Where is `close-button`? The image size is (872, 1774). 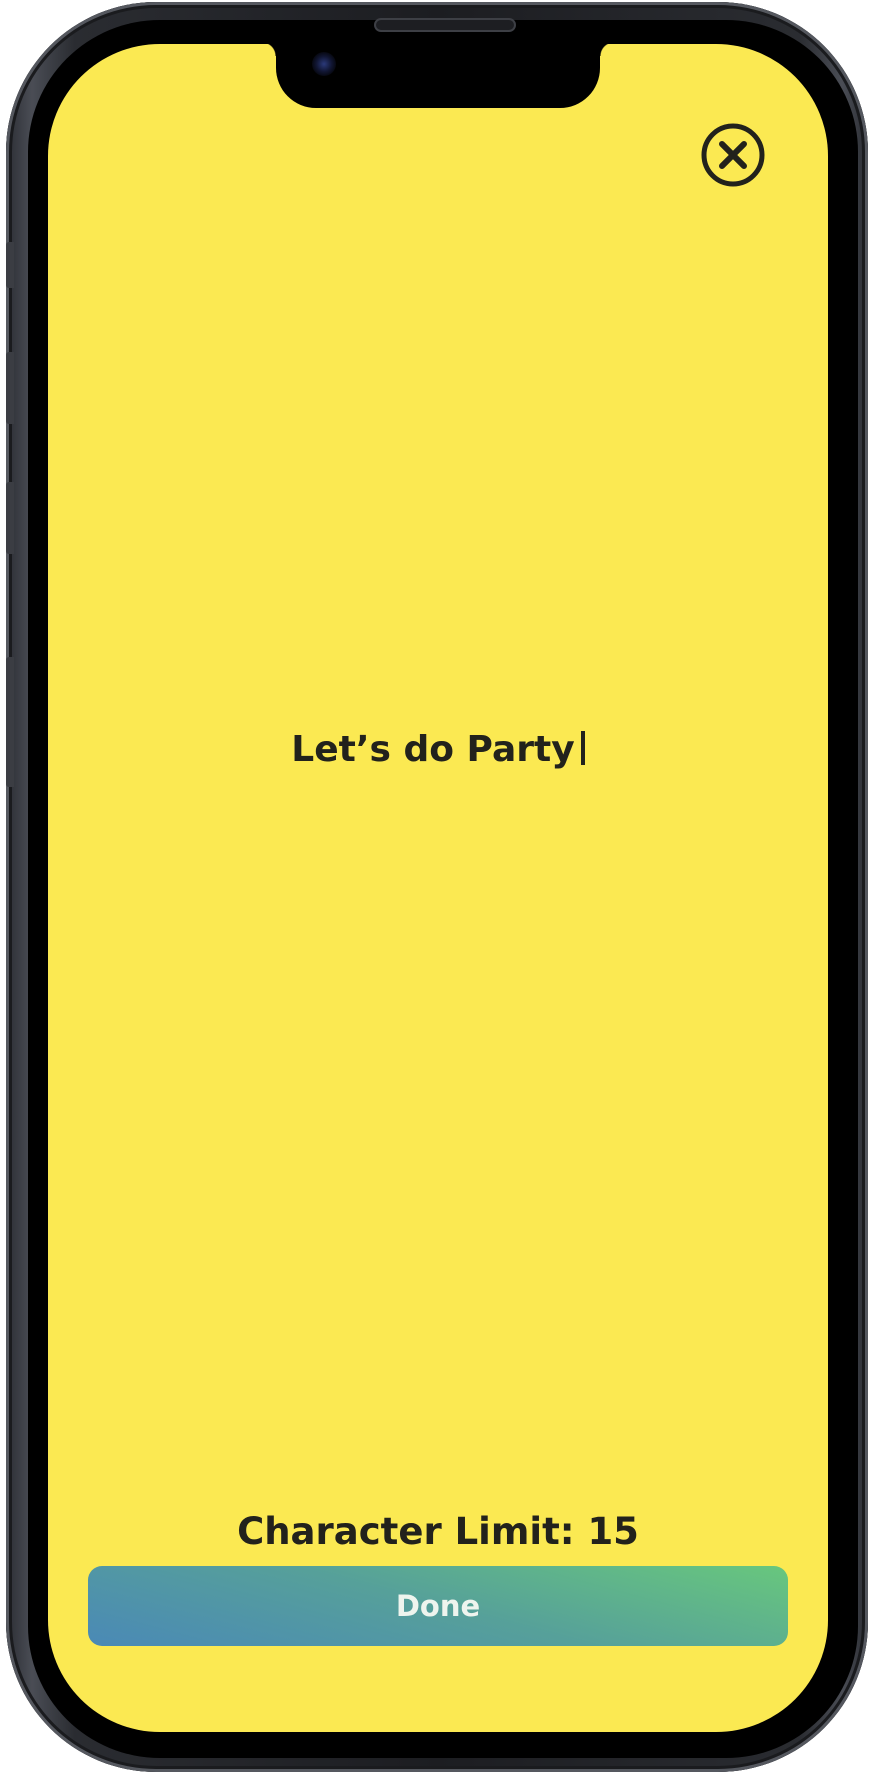 close-button is located at coordinates (733, 155).